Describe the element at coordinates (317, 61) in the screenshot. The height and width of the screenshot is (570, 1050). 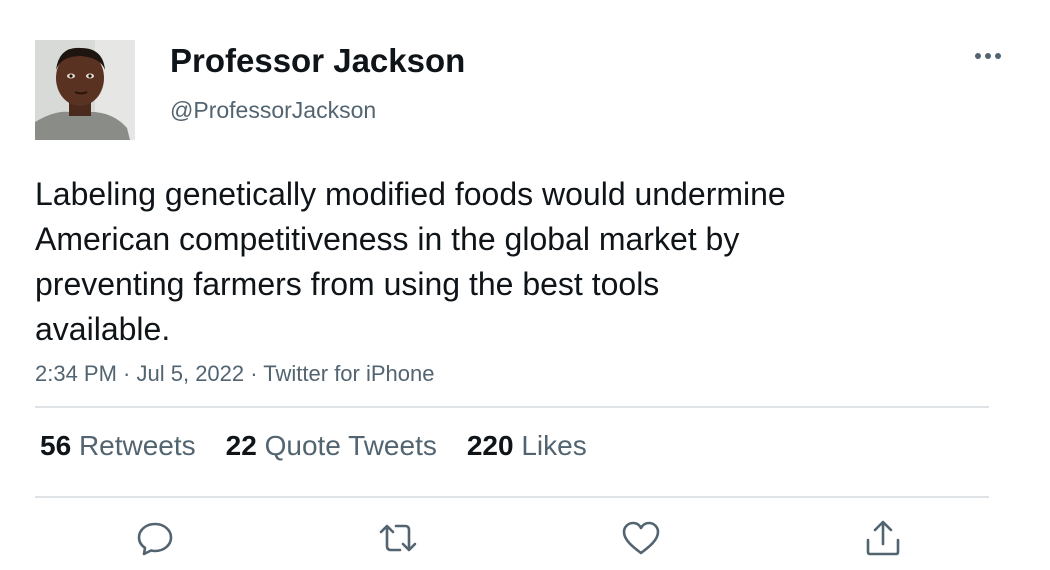
I see `display-name: Professor Jackson` at that location.